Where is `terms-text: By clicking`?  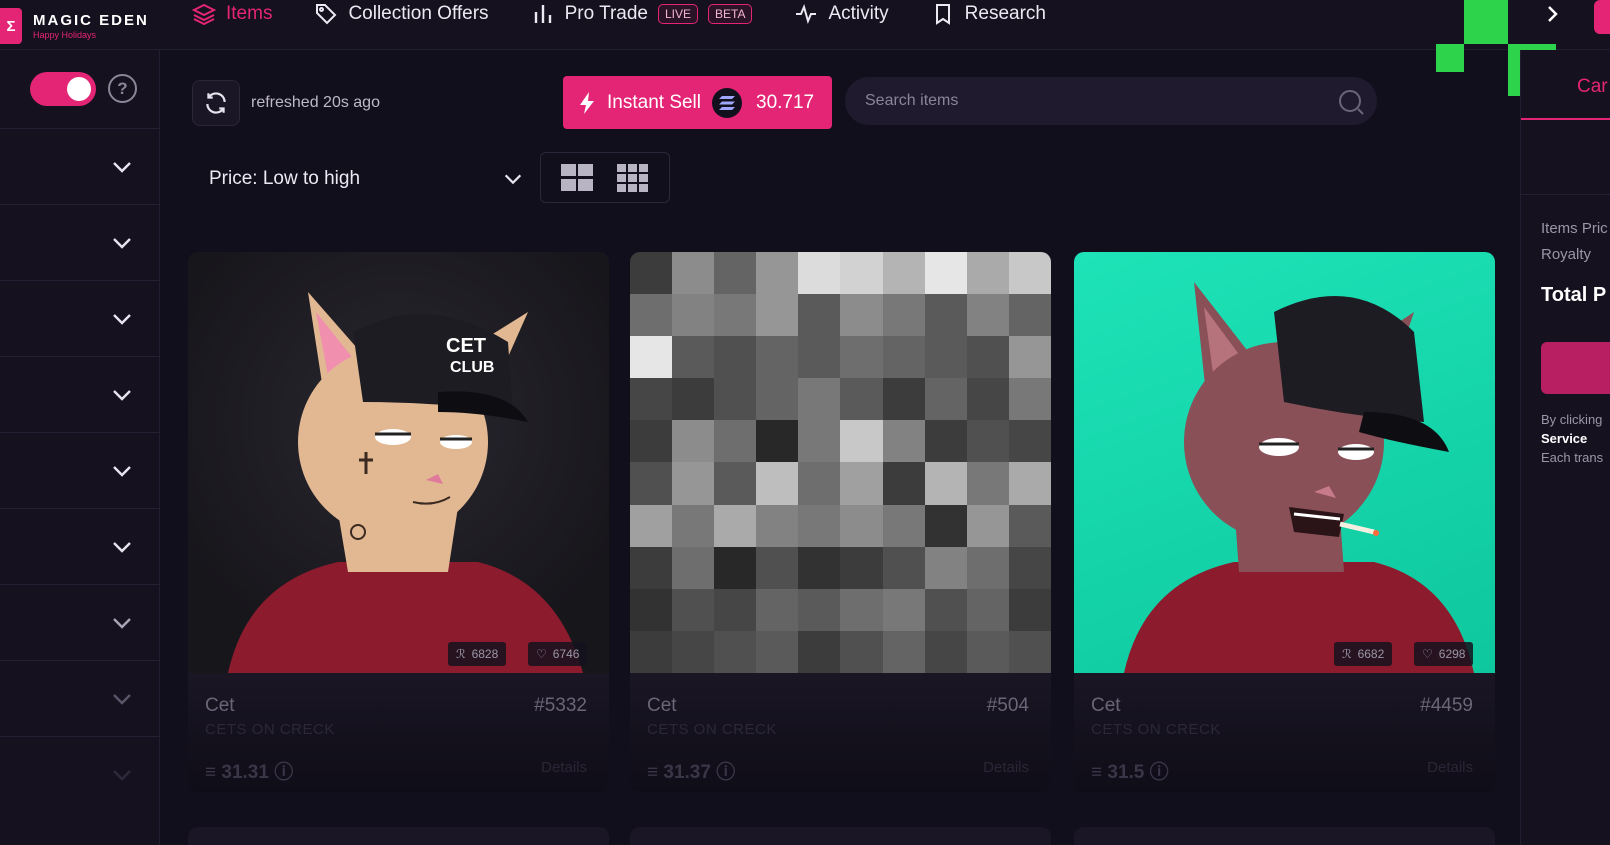
terms-text: By clicking is located at coordinates (1572, 419).